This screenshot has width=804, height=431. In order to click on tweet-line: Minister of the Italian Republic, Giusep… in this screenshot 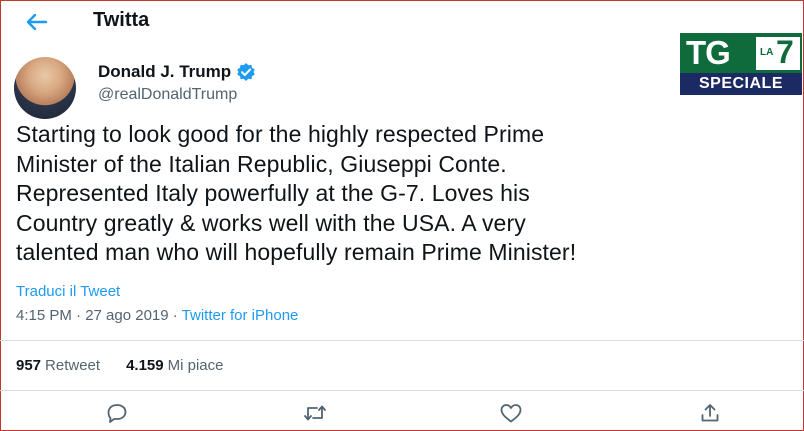, I will do `click(261, 163)`.